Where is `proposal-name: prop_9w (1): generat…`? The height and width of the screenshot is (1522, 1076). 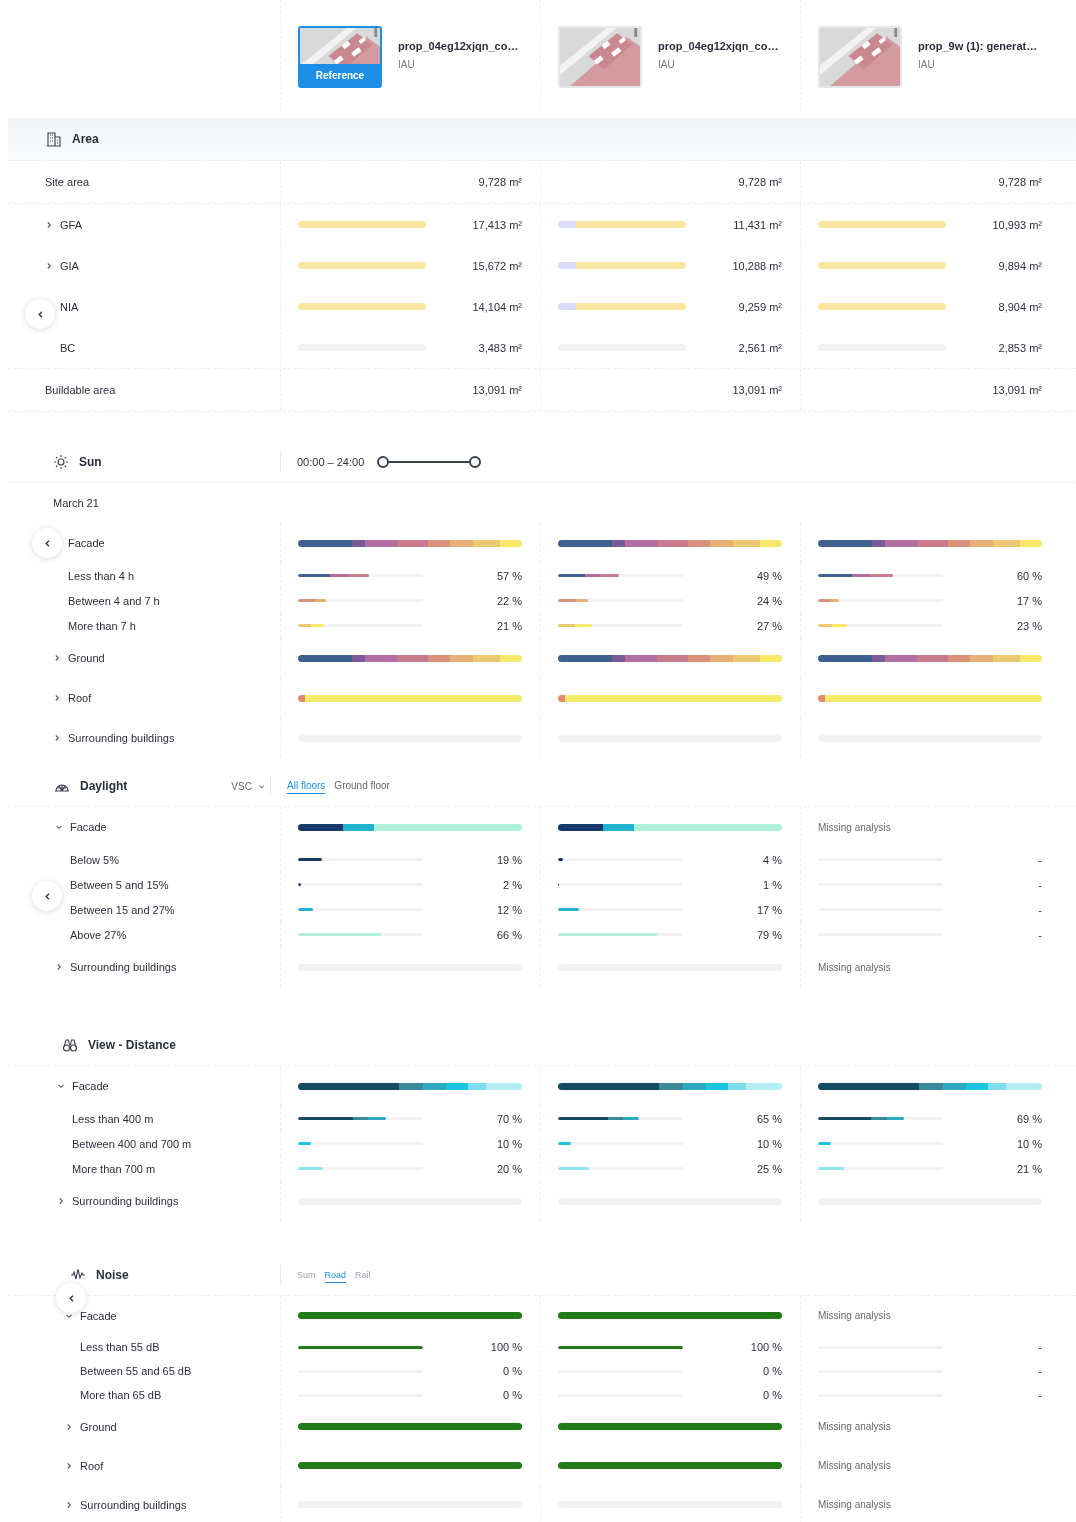
proposal-name: prop_9w (1): generat… is located at coordinates (978, 46).